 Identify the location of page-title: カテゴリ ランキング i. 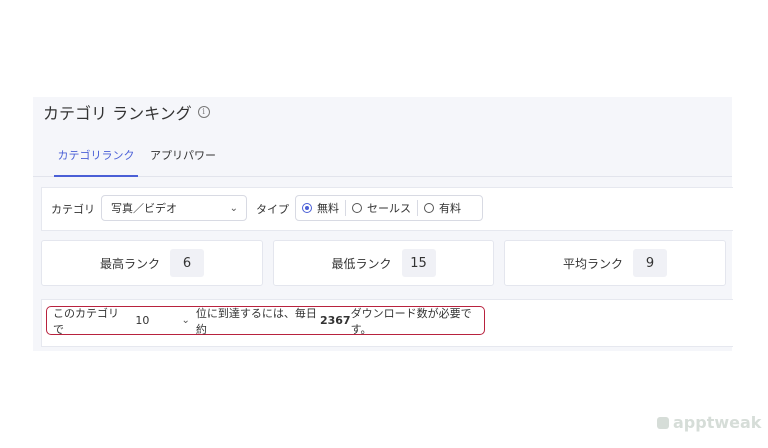
(126, 112).